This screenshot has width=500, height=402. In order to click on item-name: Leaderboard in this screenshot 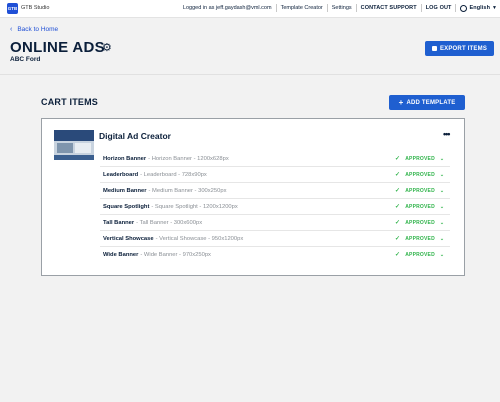, I will do `click(121, 174)`.